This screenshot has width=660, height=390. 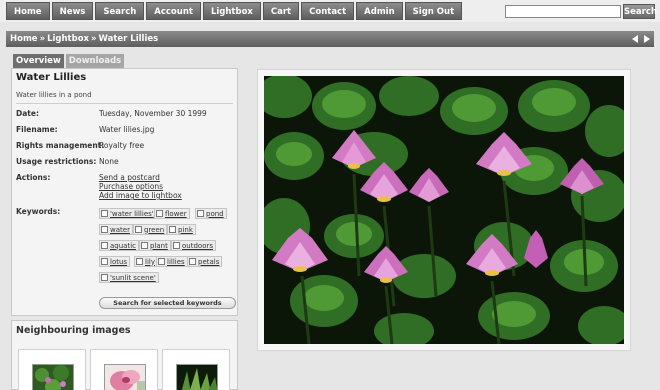 I want to click on date-label: Date:, so click(x=27, y=113).